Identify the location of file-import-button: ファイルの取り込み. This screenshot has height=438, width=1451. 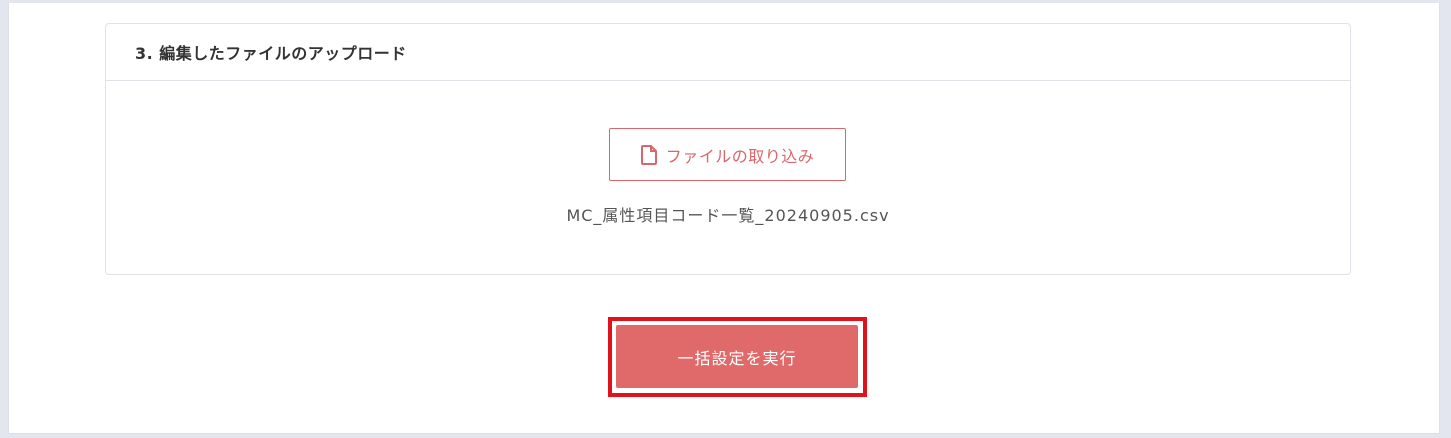
(727, 154).